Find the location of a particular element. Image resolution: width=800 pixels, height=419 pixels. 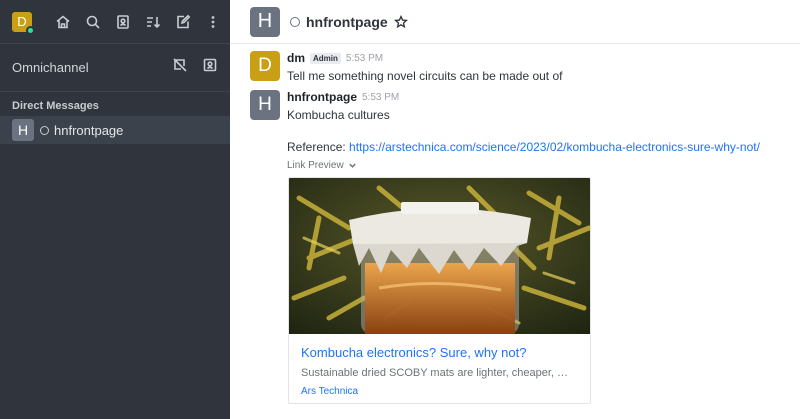

message-author: dm is located at coordinates (296, 58).